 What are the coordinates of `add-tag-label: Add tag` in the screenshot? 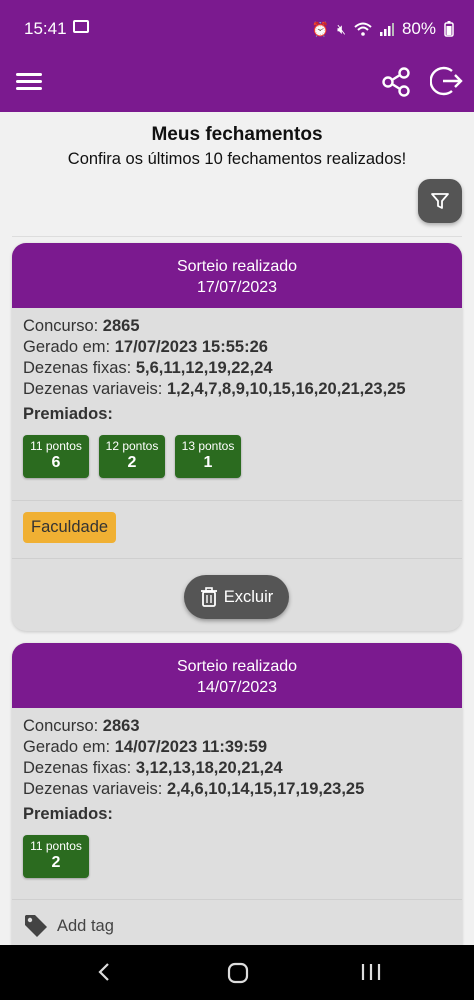 It's located at (85, 925).